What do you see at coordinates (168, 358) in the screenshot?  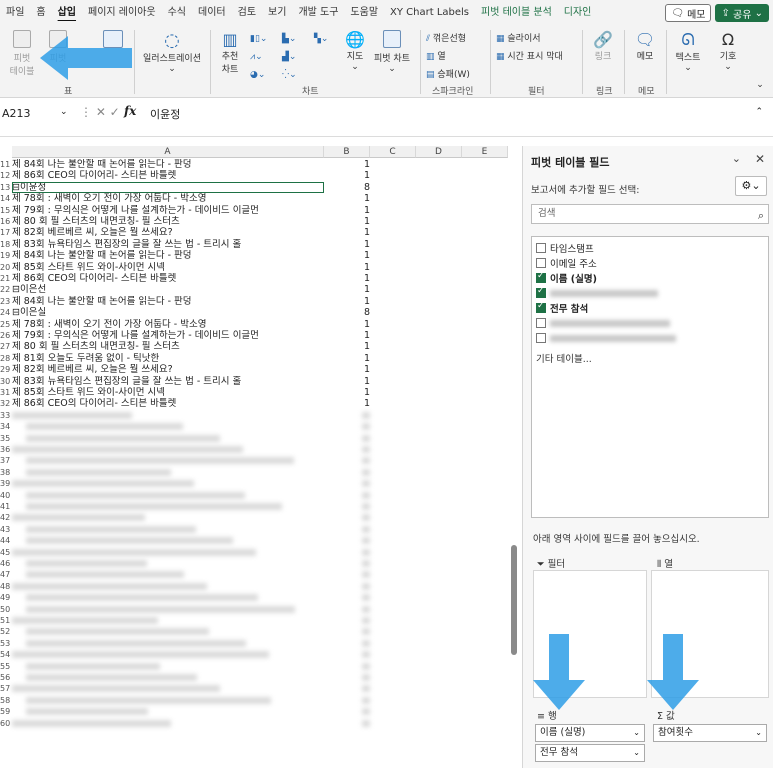 I see `cell-a: 제 81회 오늘도 두려움 없이 - 틱낫한` at bounding box center [168, 358].